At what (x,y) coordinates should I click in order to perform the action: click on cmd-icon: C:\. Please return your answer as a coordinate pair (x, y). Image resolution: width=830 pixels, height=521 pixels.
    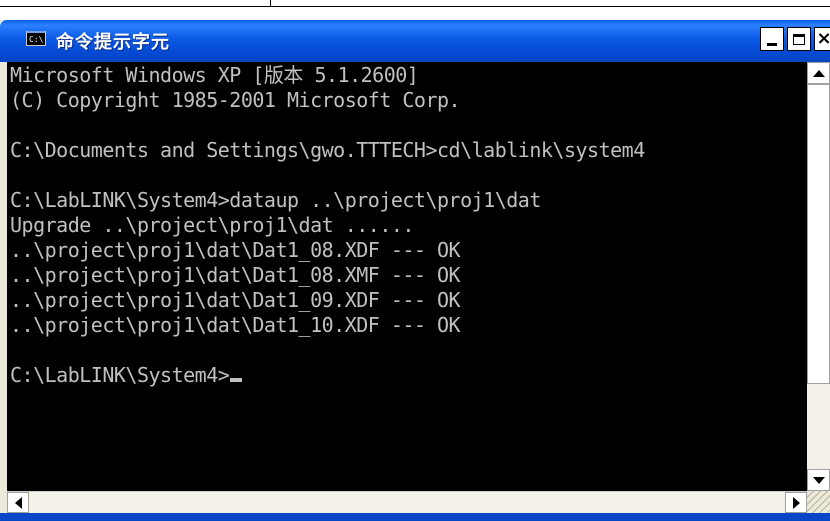
    Looking at the image, I should click on (36, 38).